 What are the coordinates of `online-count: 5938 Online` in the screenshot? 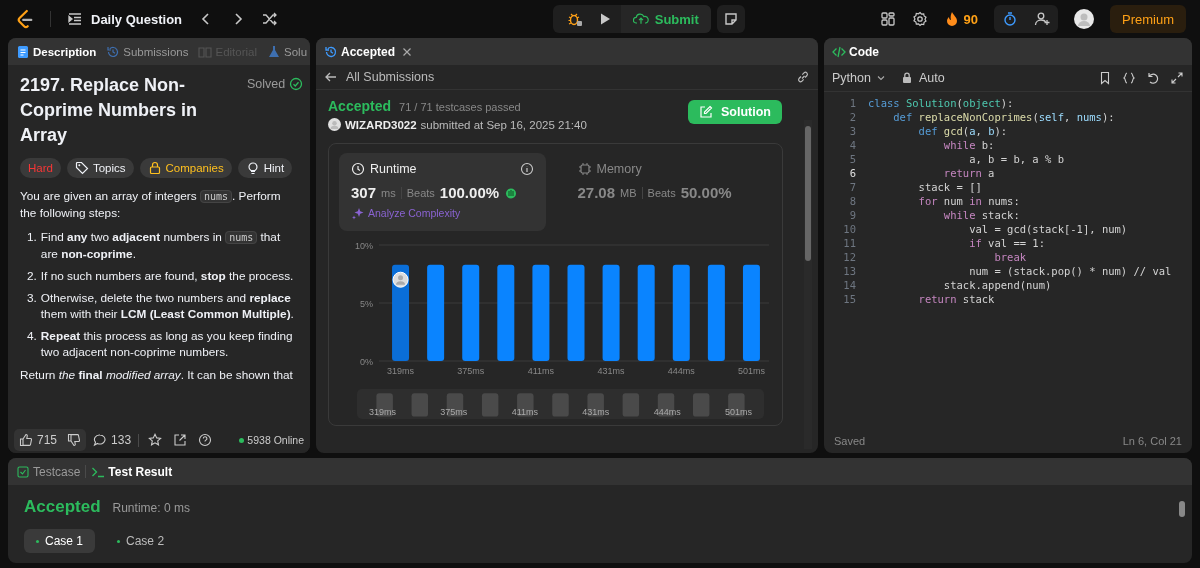 It's located at (275, 440).